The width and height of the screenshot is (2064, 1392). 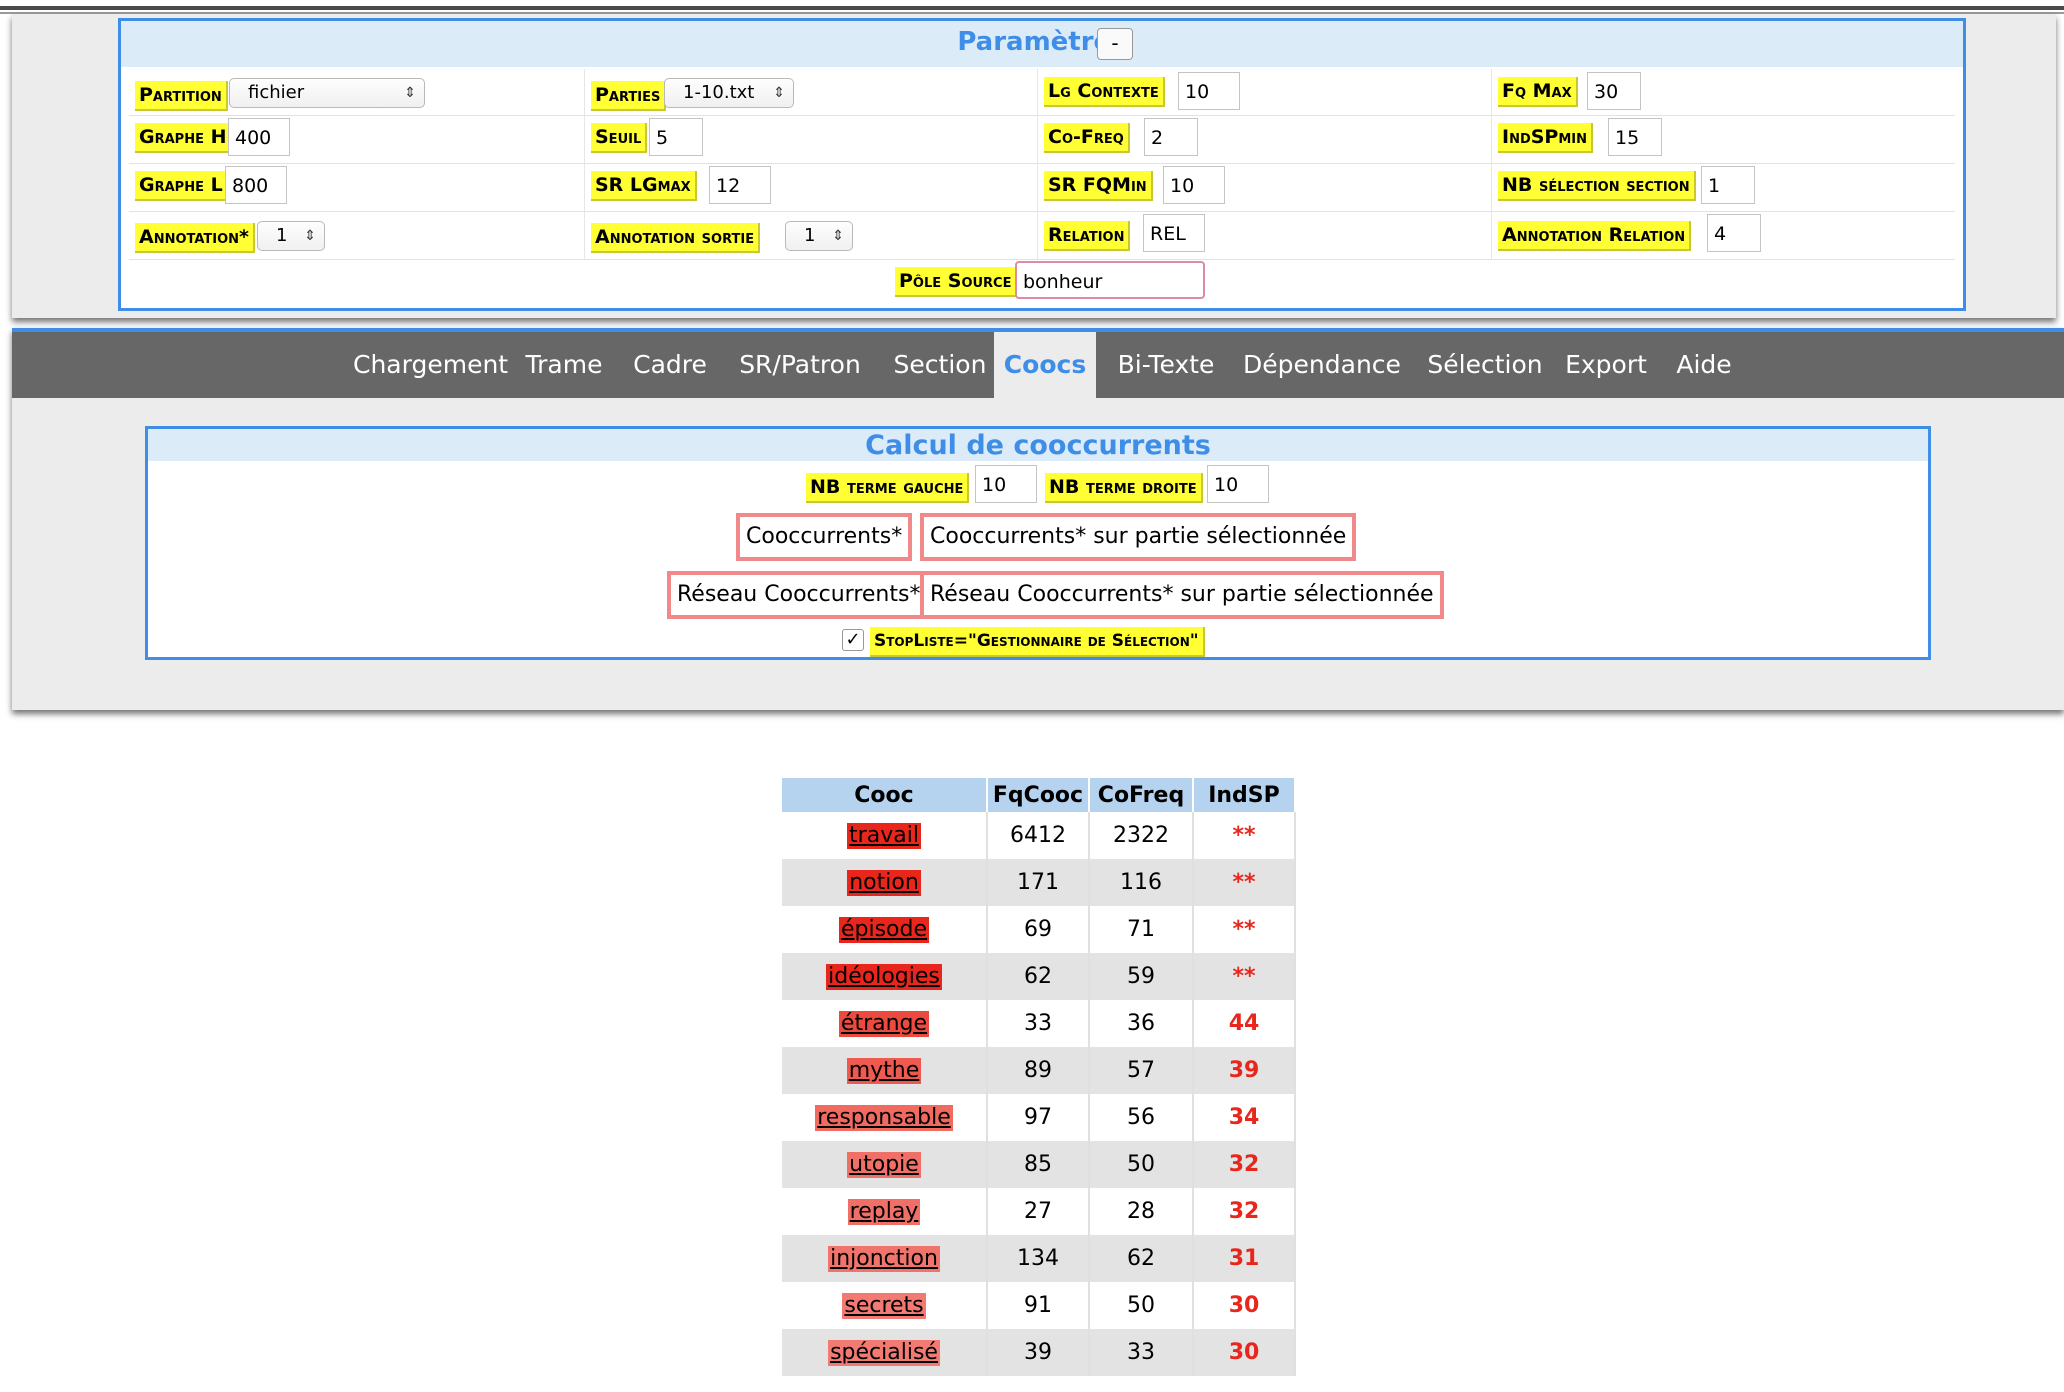 I want to click on top-border, so click(x=1032, y=8).